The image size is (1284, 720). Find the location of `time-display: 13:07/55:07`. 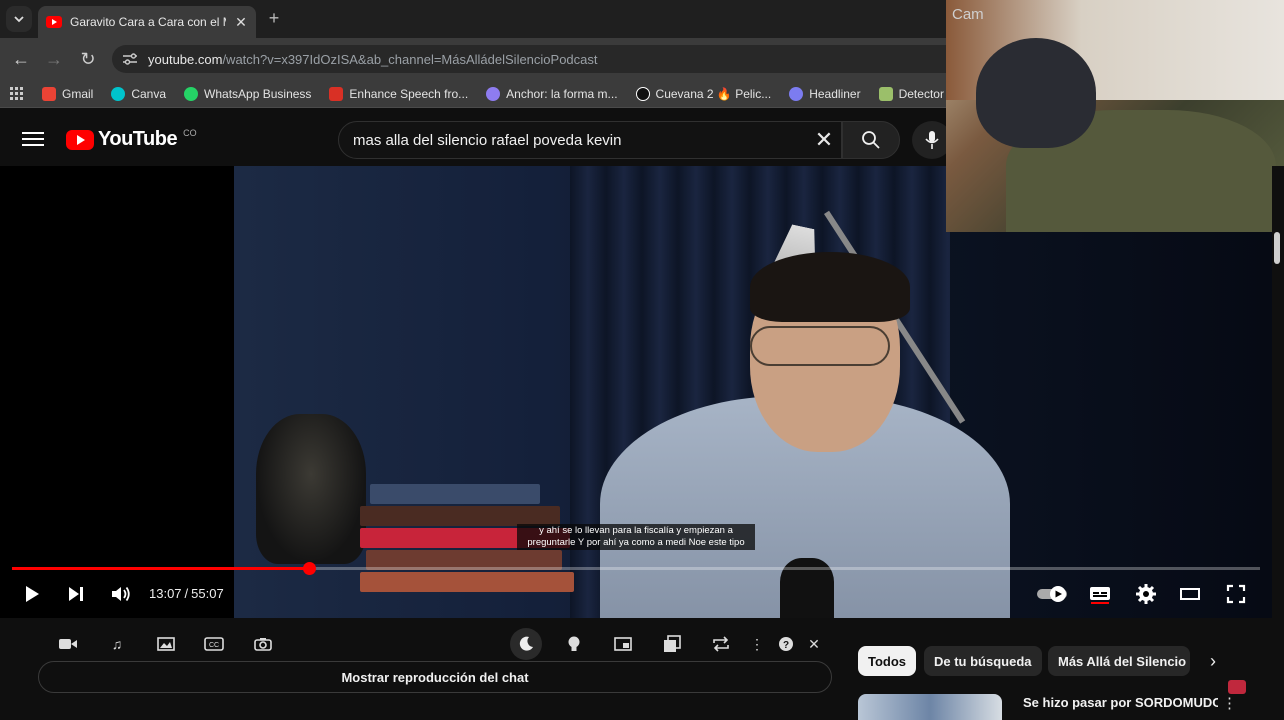

time-display: 13:07/55:07 is located at coordinates (186, 593).